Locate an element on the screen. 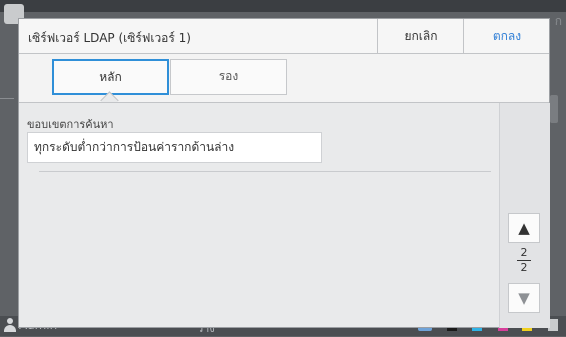  tab-bar: หลัก รอง is located at coordinates (284, 78).